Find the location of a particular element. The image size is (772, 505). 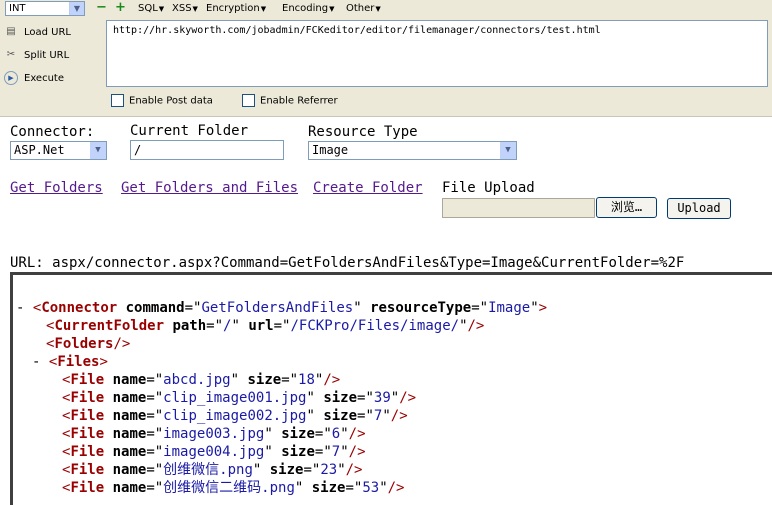

load-url-button: ▤ Load URL is located at coordinates (37, 32).